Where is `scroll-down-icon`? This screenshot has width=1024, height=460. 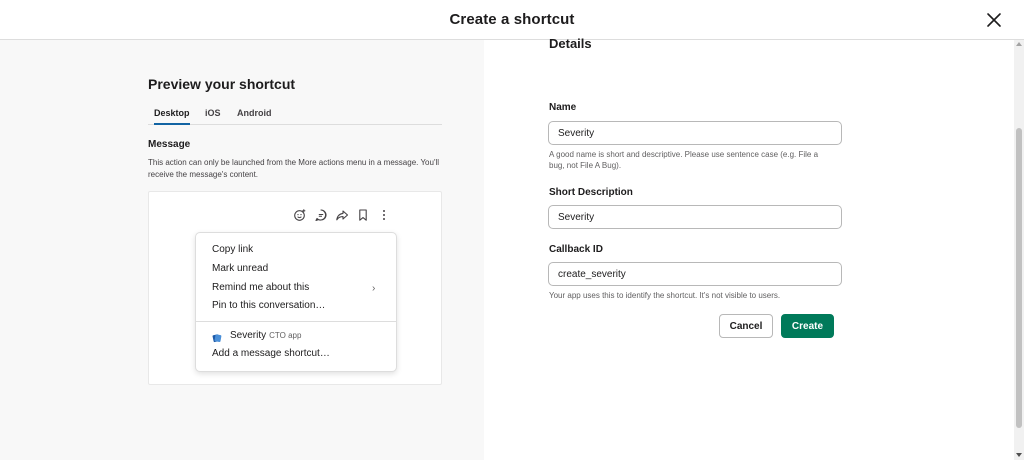 scroll-down-icon is located at coordinates (1019, 455).